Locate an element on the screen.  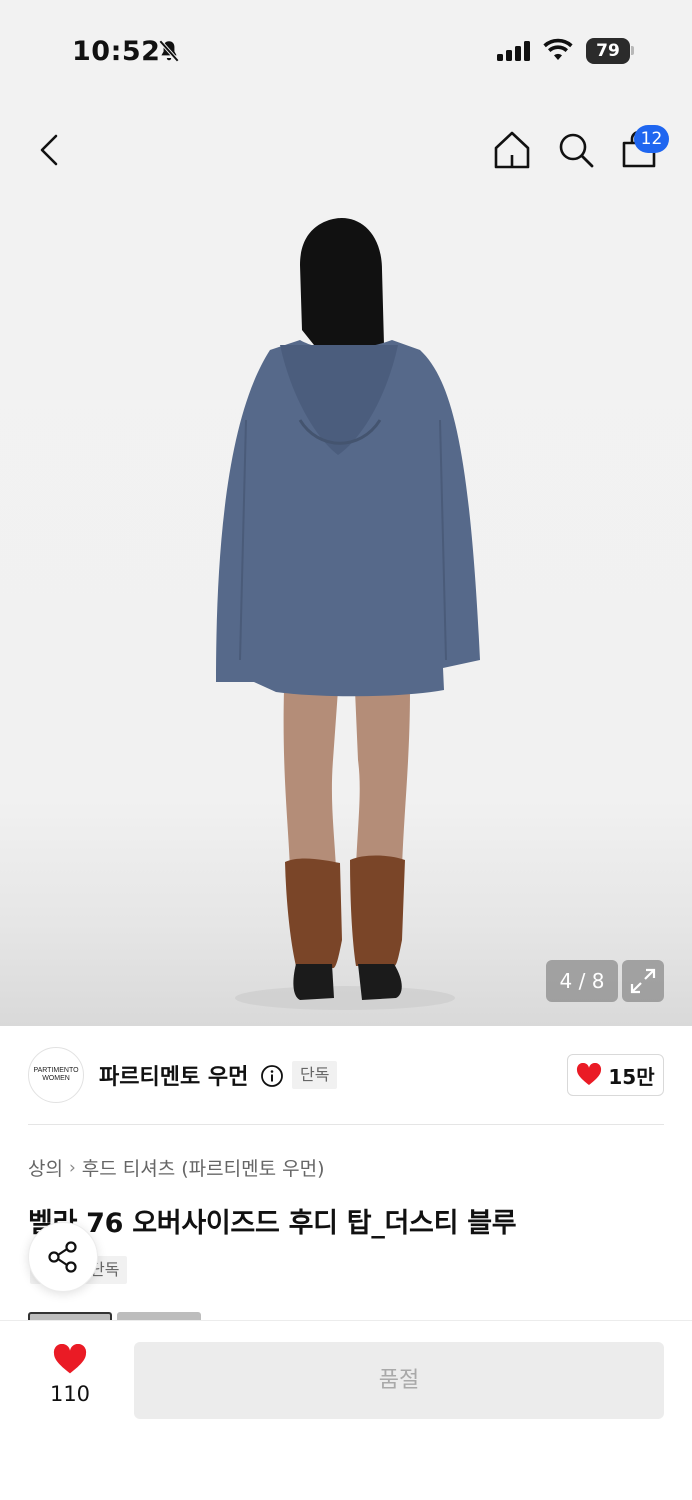
search-icon is located at coordinates (576, 150).